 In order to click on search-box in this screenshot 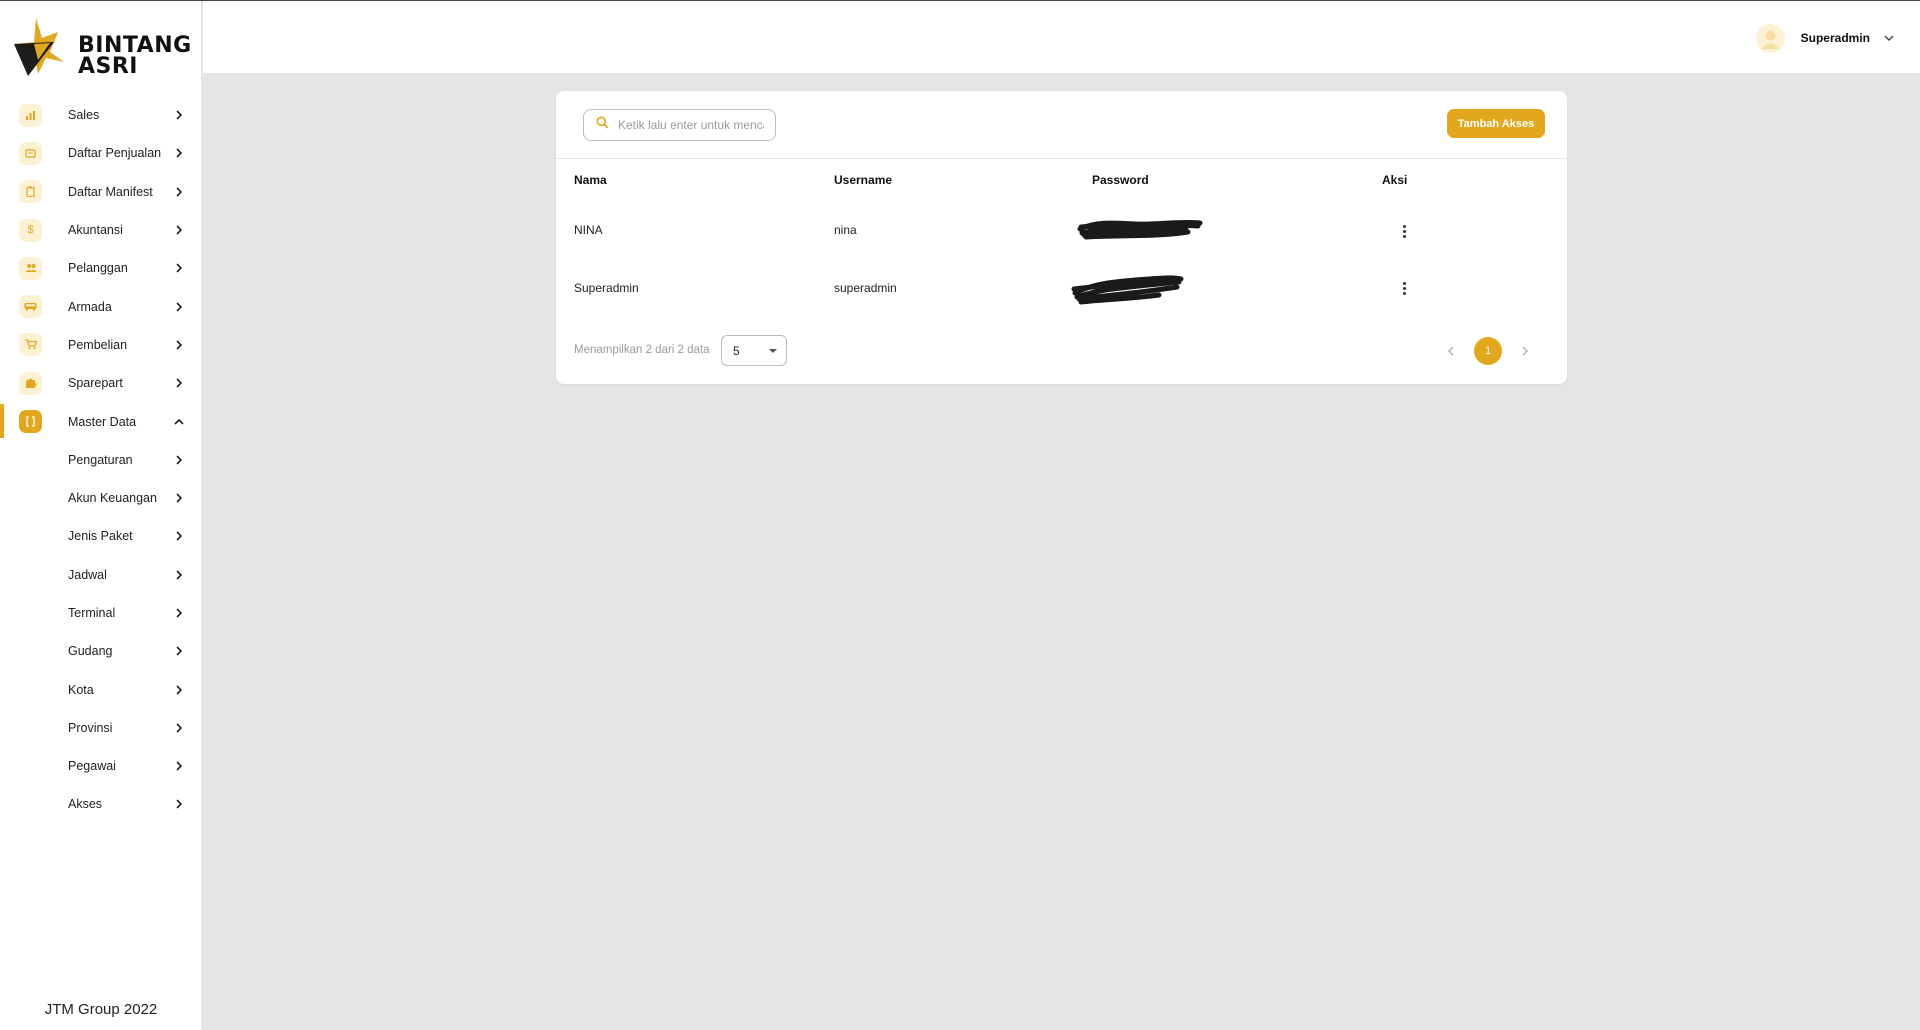, I will do `click(679, 125)`.